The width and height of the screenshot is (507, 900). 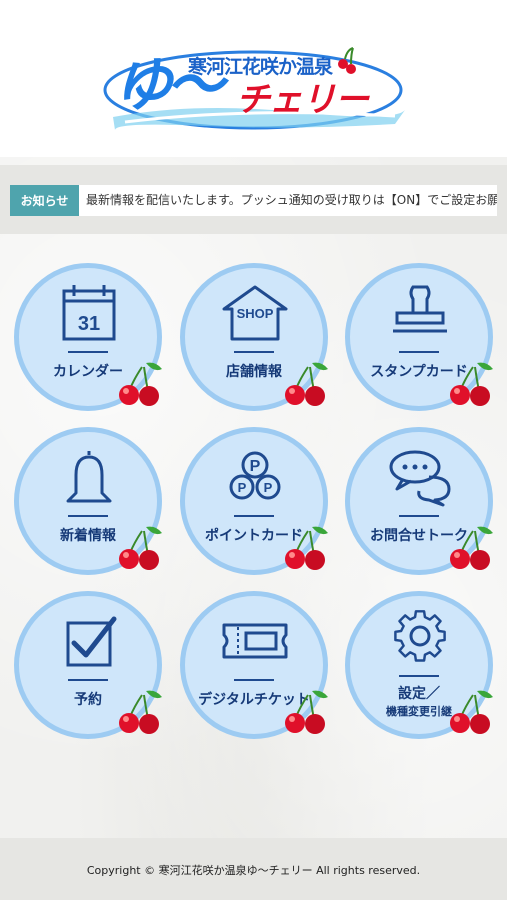 I want to click on bell-icon, so click(x=89, y=477).